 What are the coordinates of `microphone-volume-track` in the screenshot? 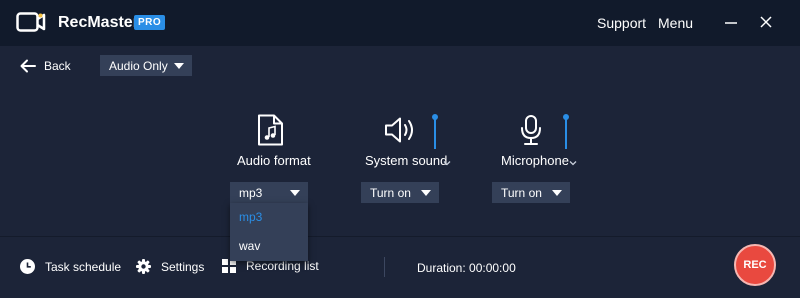 It's located at (566, 133).